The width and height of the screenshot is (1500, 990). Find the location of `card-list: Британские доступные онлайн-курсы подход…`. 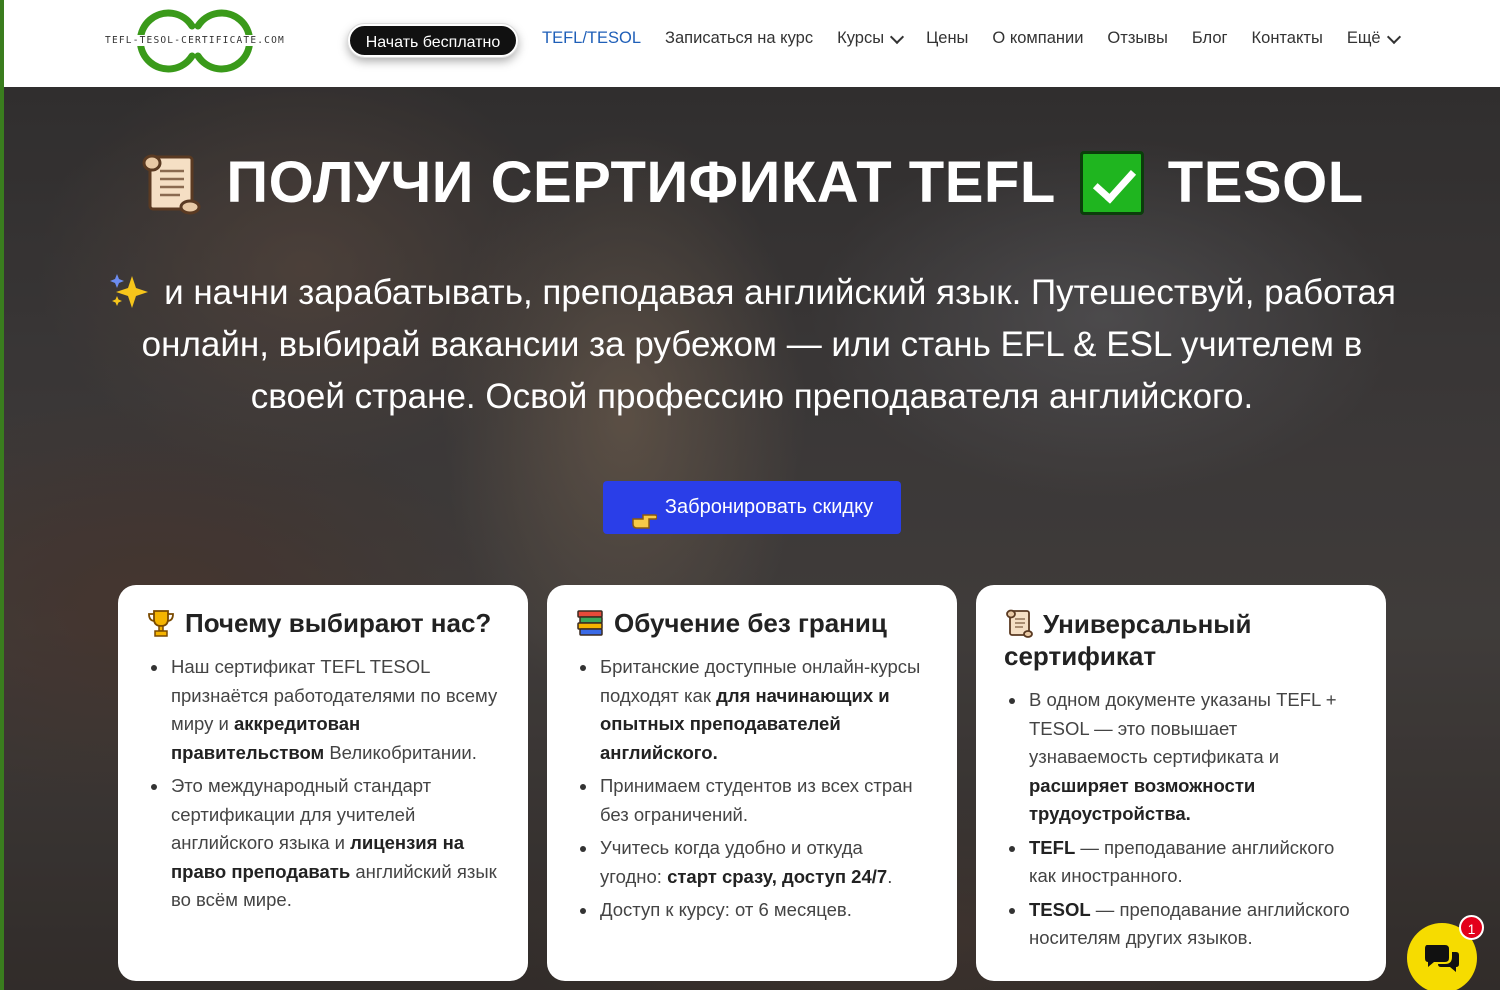

card-list: Британские доступные онлайн-курсы подход… is located at coordinates (752, 789).